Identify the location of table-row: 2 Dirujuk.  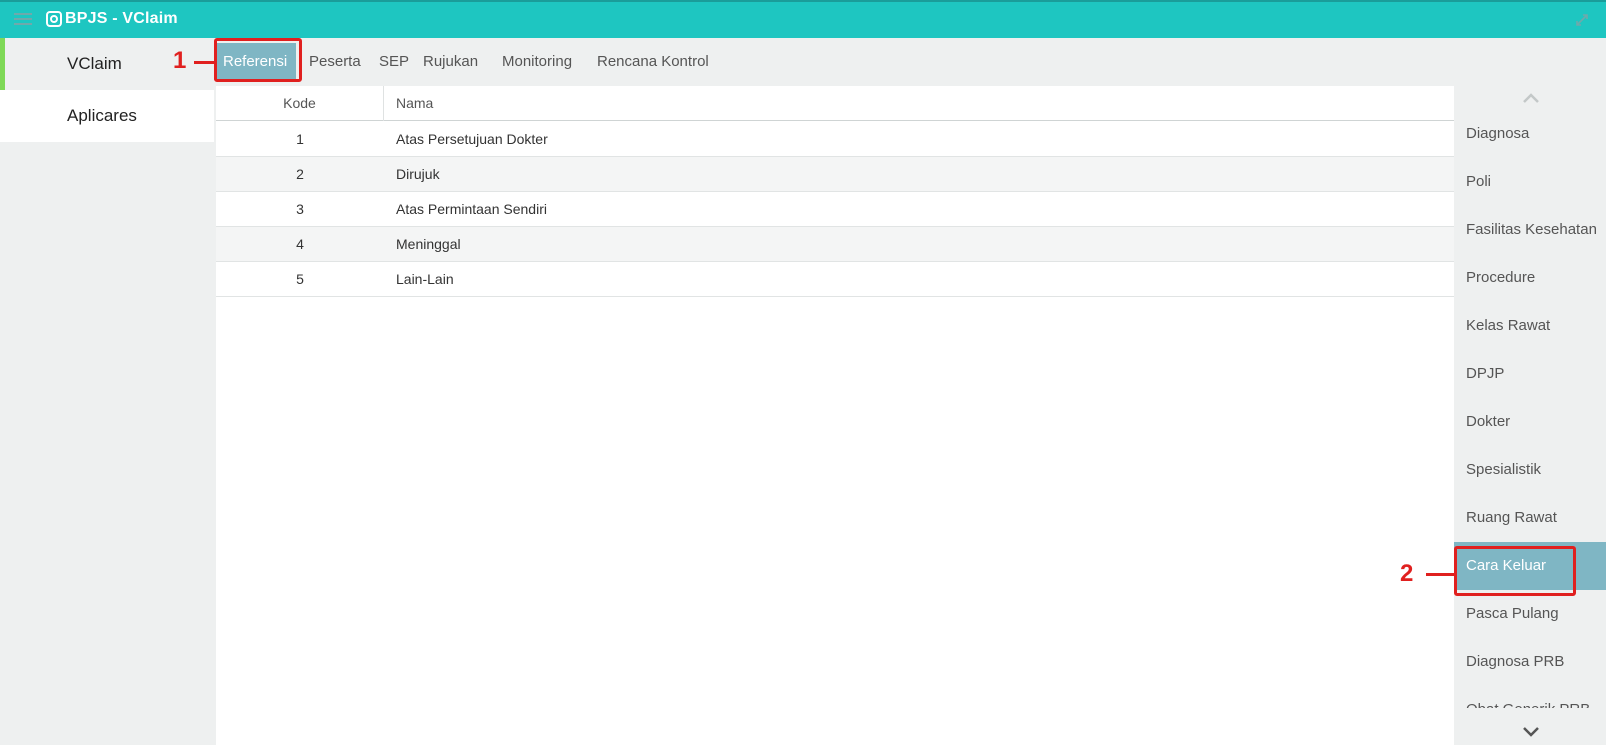
(835, 174).